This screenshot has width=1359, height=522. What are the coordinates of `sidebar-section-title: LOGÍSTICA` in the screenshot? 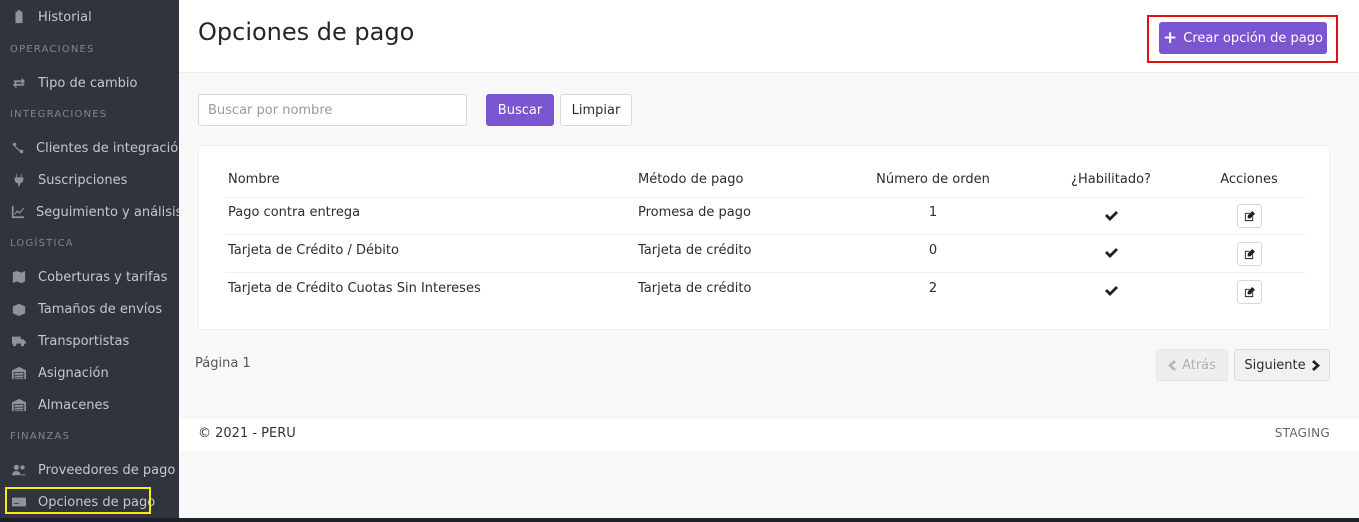 It's located at (42, 243).